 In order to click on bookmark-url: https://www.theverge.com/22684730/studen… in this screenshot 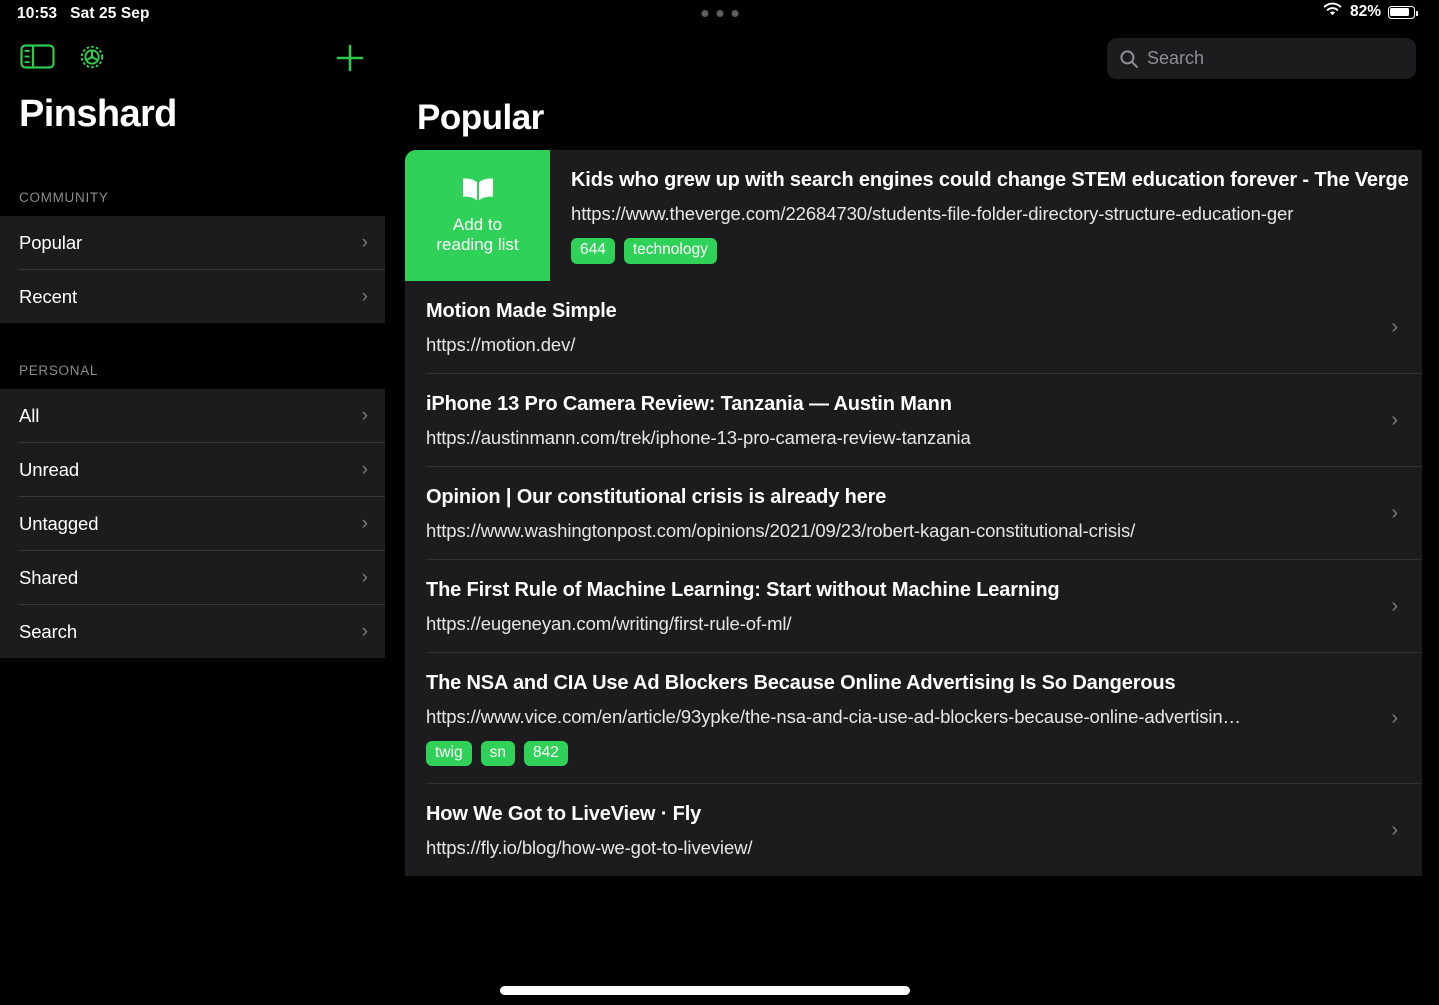, I will do `click(932, 213)`.